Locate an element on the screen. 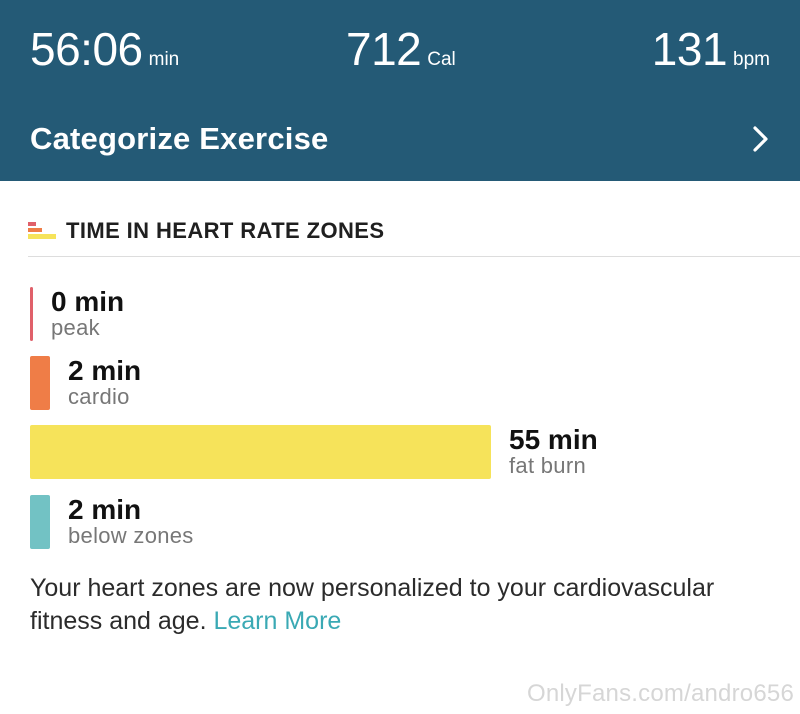 The width and height of the screenshot is (800, 714). zone-row: 2 min cardio is located at coordinates (85, 383).